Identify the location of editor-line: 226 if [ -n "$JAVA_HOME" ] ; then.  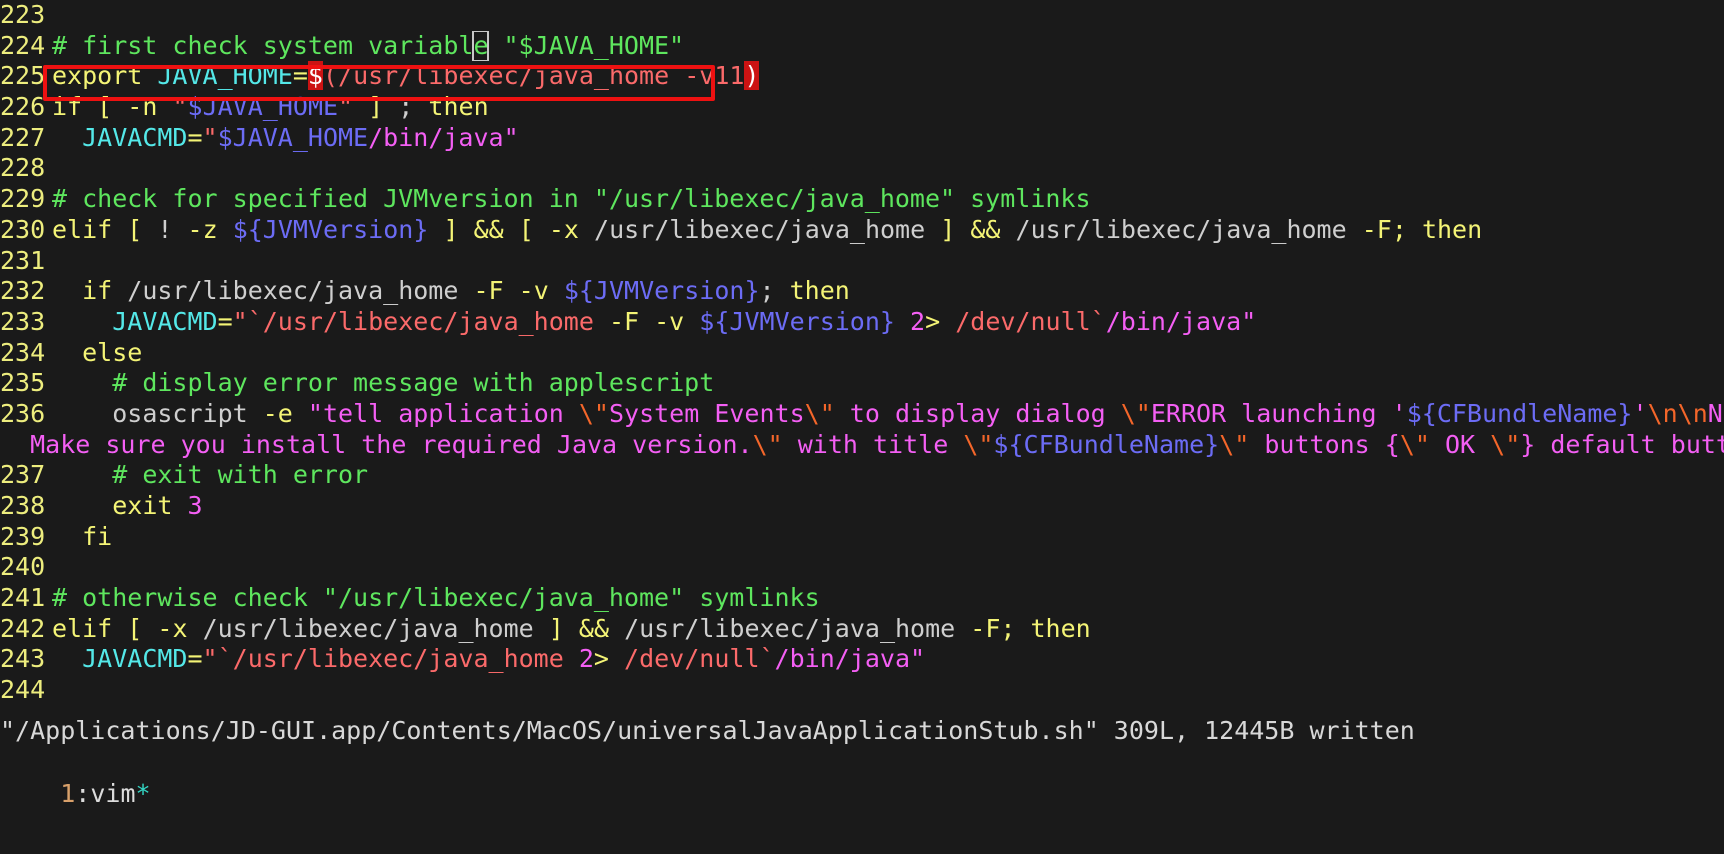
(862, 107).